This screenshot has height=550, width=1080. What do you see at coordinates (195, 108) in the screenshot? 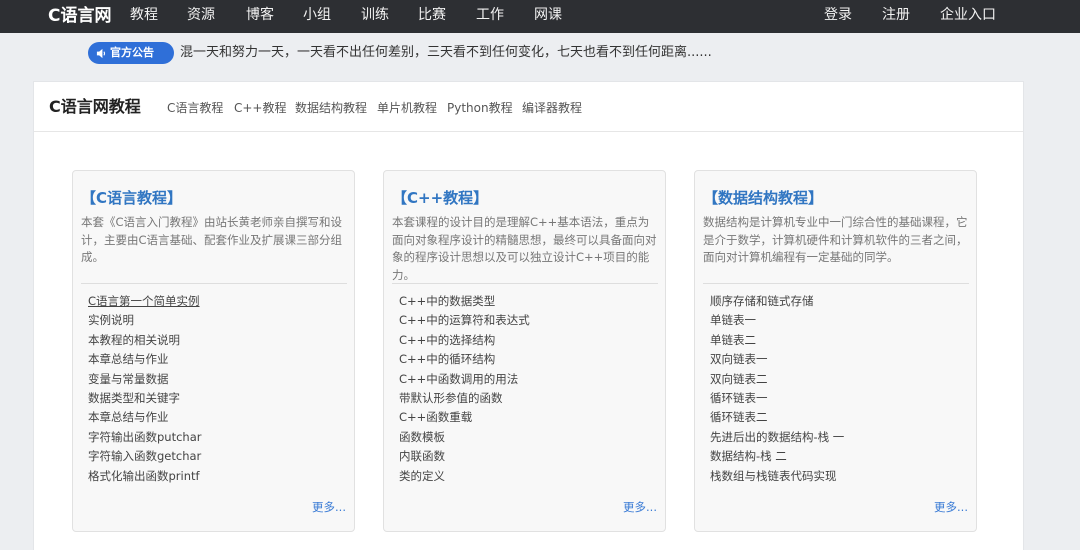
I see `tab-c-tutorial: C语言教程` at bounding box center [195, 108].